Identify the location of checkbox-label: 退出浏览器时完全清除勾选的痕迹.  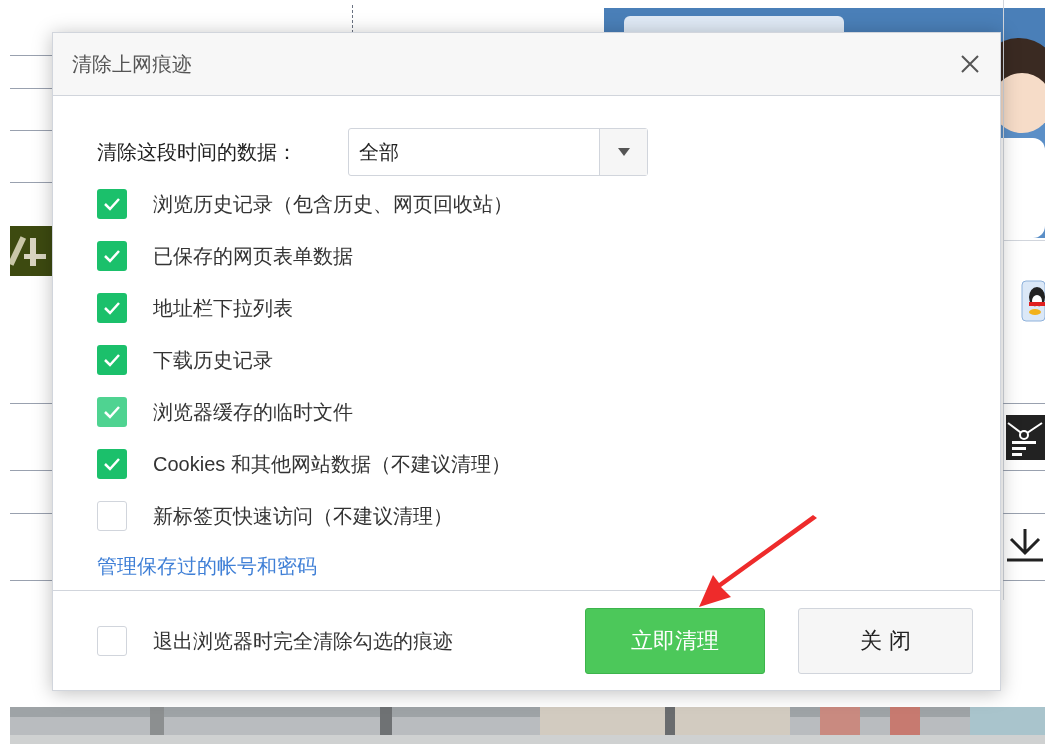
(303, 641).